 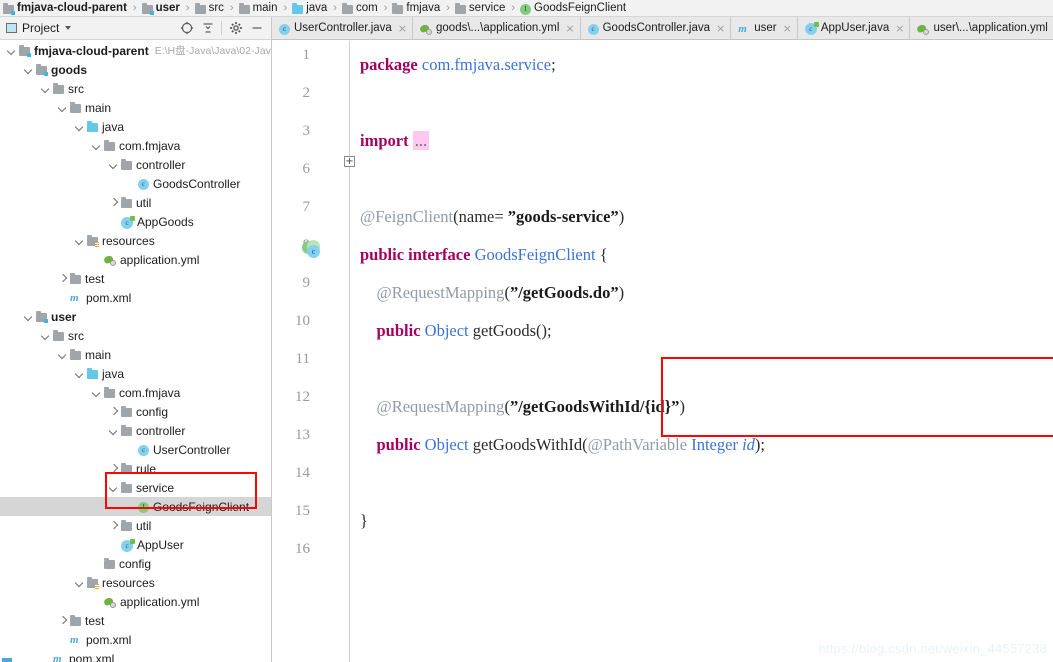 I want to click on collapse-all-icon, so click(x=207, y=28).